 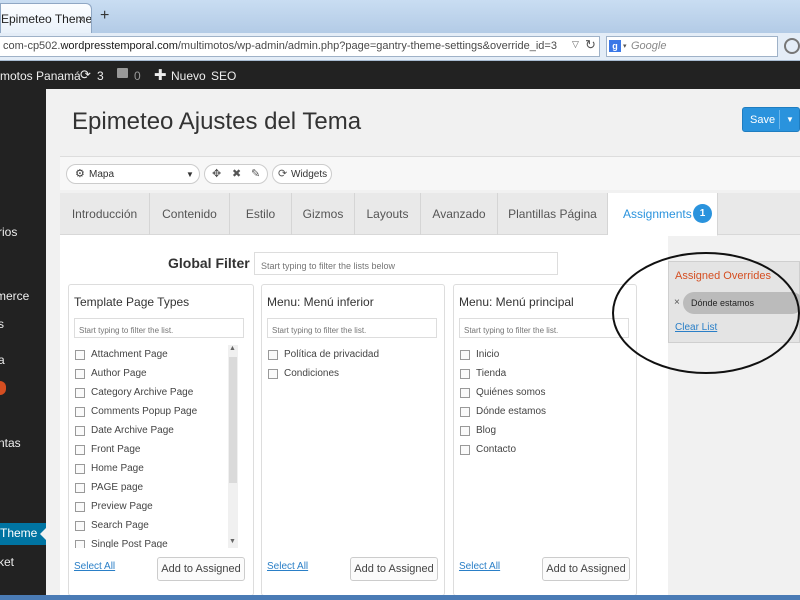 What do you see at coordinates (119, 46) in the screenshot?
I see `url-domain: wordpresstemporal.com` at bounding box center [119, 46].